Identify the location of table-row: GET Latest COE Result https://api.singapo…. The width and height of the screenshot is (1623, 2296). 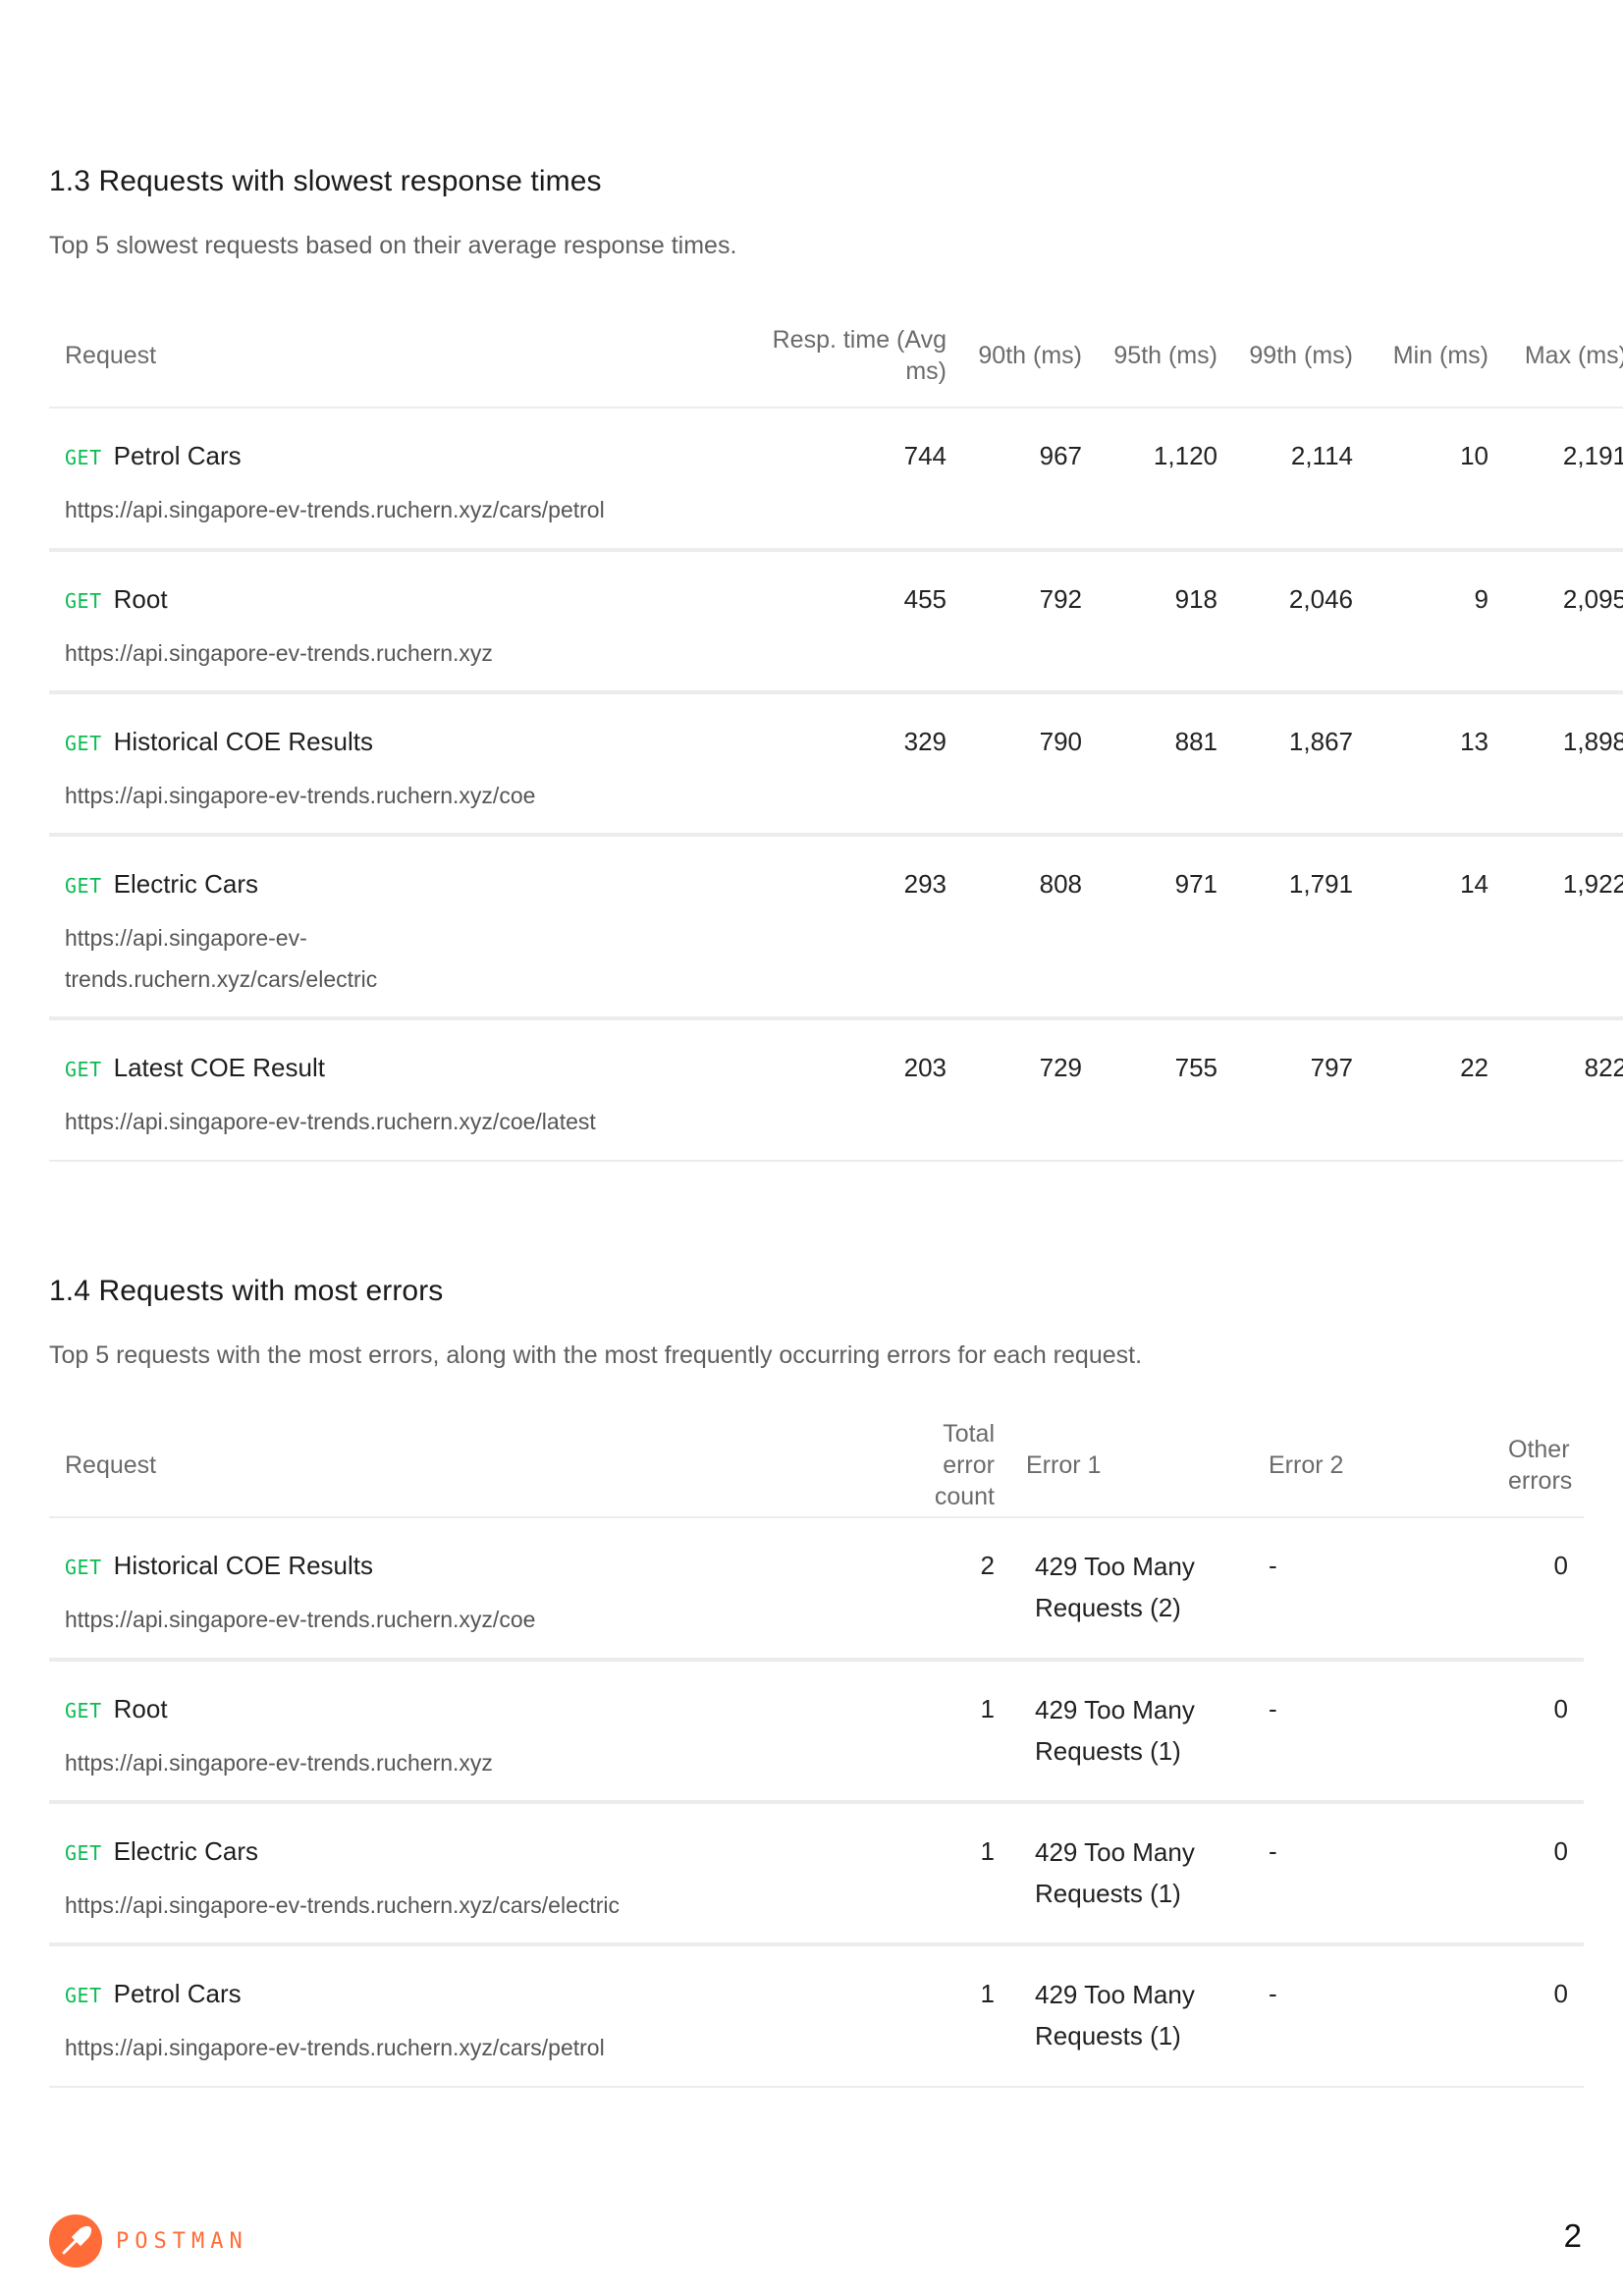
(836, 1090).